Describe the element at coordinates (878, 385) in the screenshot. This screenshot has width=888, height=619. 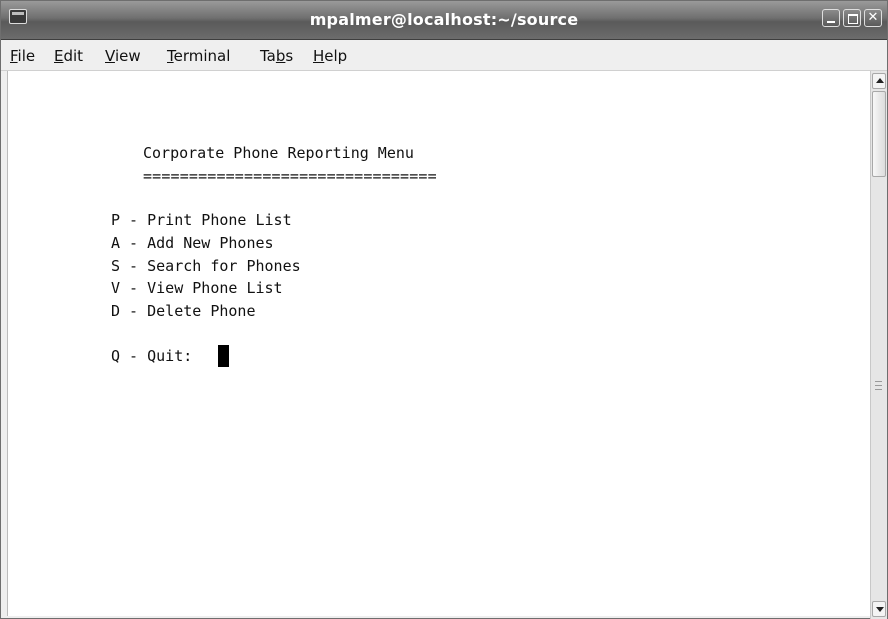
I see `scrollbar-grip-icon` at that location.